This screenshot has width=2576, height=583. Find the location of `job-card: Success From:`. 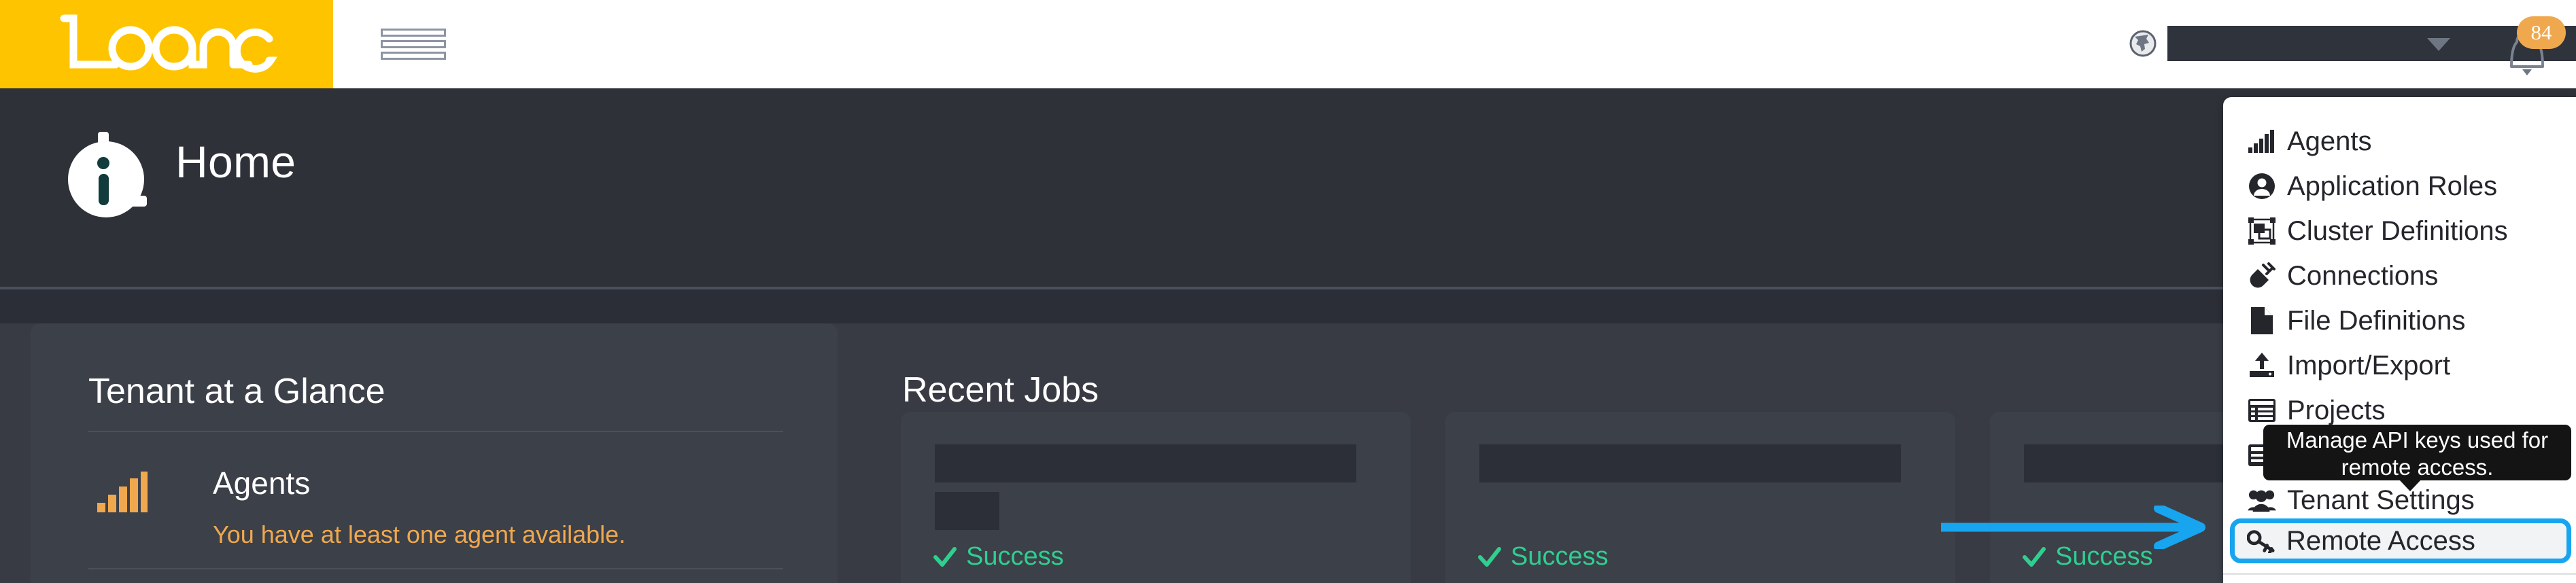

job-card: Success From: is located at coordinates (1156, 497).